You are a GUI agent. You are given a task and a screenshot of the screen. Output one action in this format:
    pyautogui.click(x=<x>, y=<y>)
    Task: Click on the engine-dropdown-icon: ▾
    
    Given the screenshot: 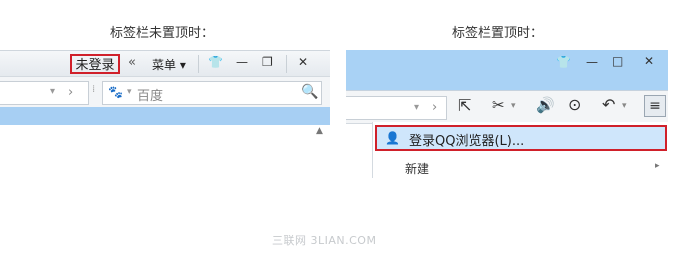 What is the action you would take?
    pyautogui.click(x=129, y=92)
    